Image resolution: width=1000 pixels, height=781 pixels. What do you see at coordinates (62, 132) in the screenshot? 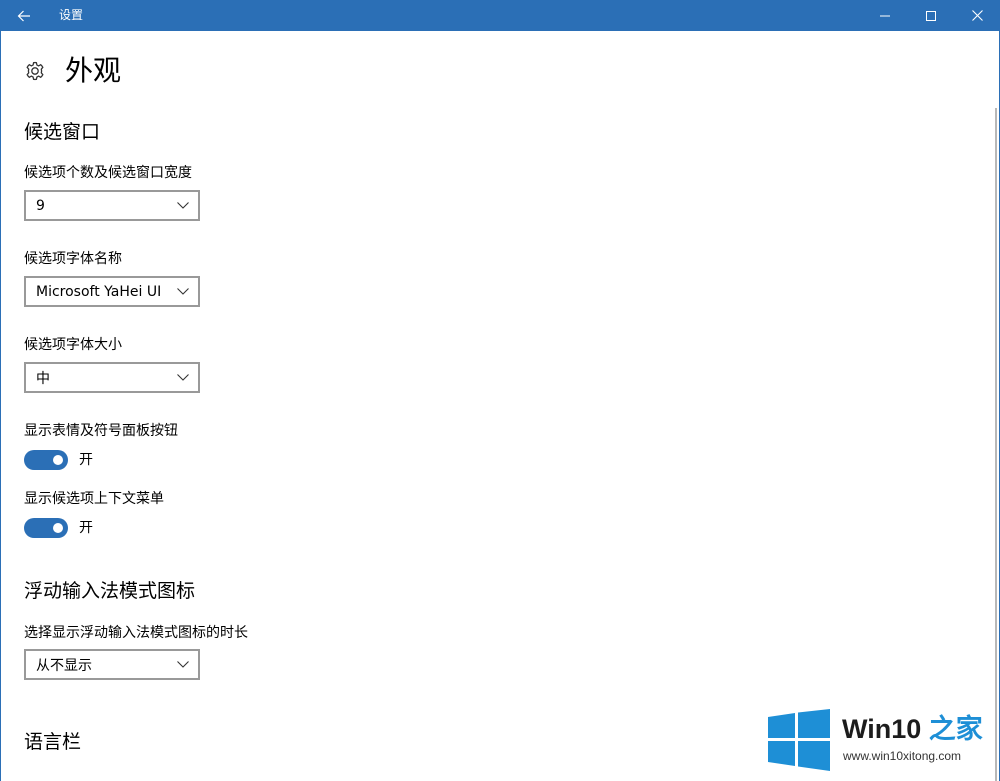
I see `section-title-candidate-window: 候选窗口` at bounding box center [62, 132].